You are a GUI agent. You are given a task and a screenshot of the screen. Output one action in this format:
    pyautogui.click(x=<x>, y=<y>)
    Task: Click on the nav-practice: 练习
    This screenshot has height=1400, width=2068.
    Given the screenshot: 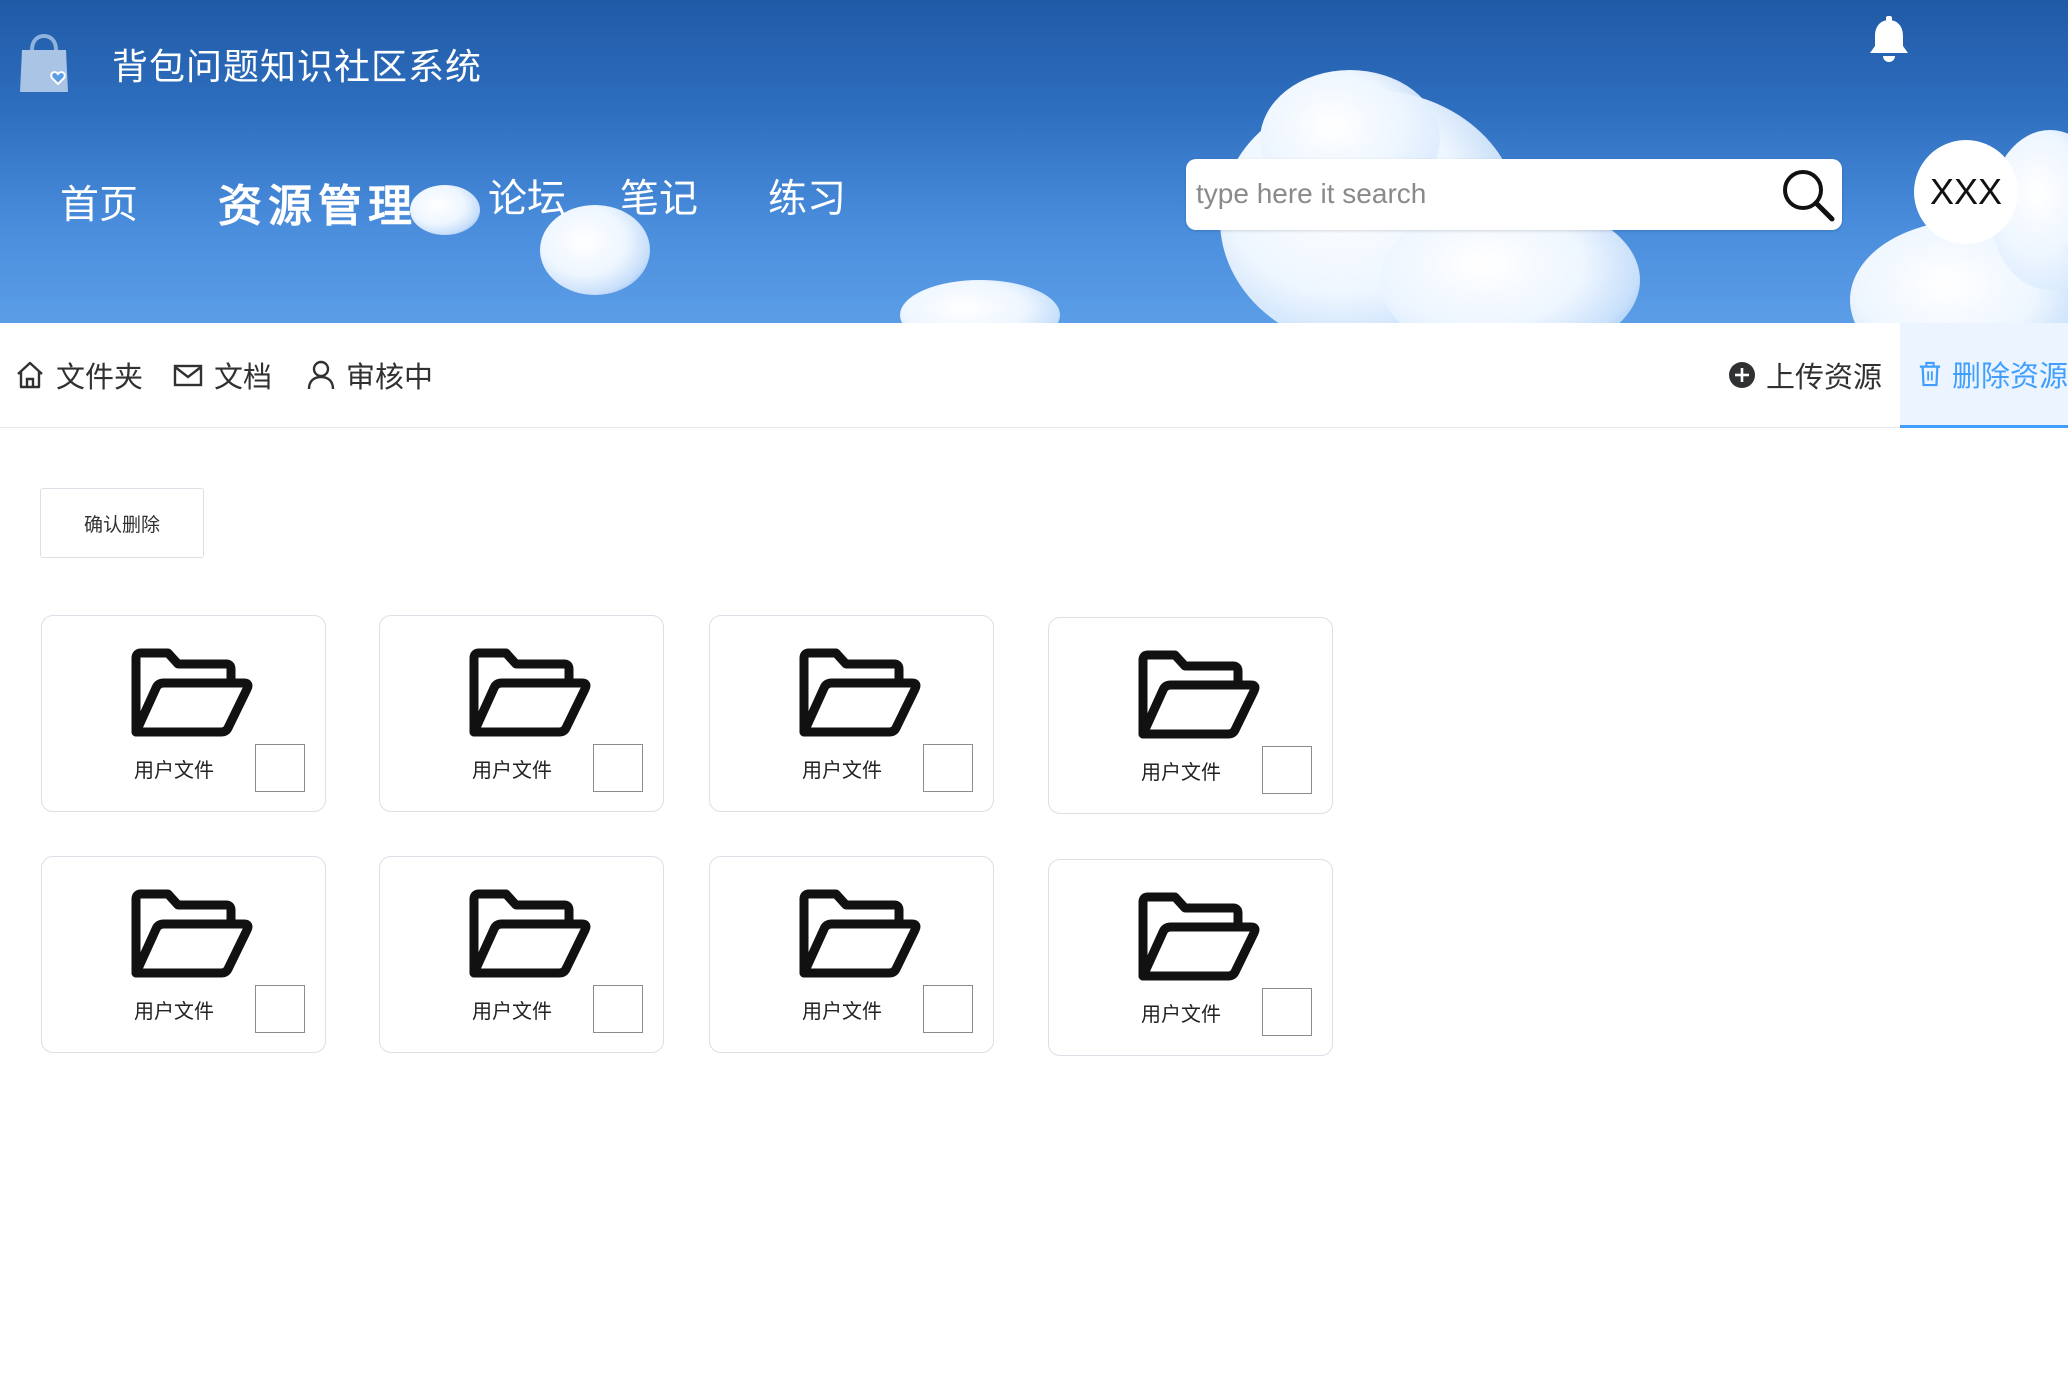 What is the action you would take?
    pyautogui.click(x=807, y=196)
    